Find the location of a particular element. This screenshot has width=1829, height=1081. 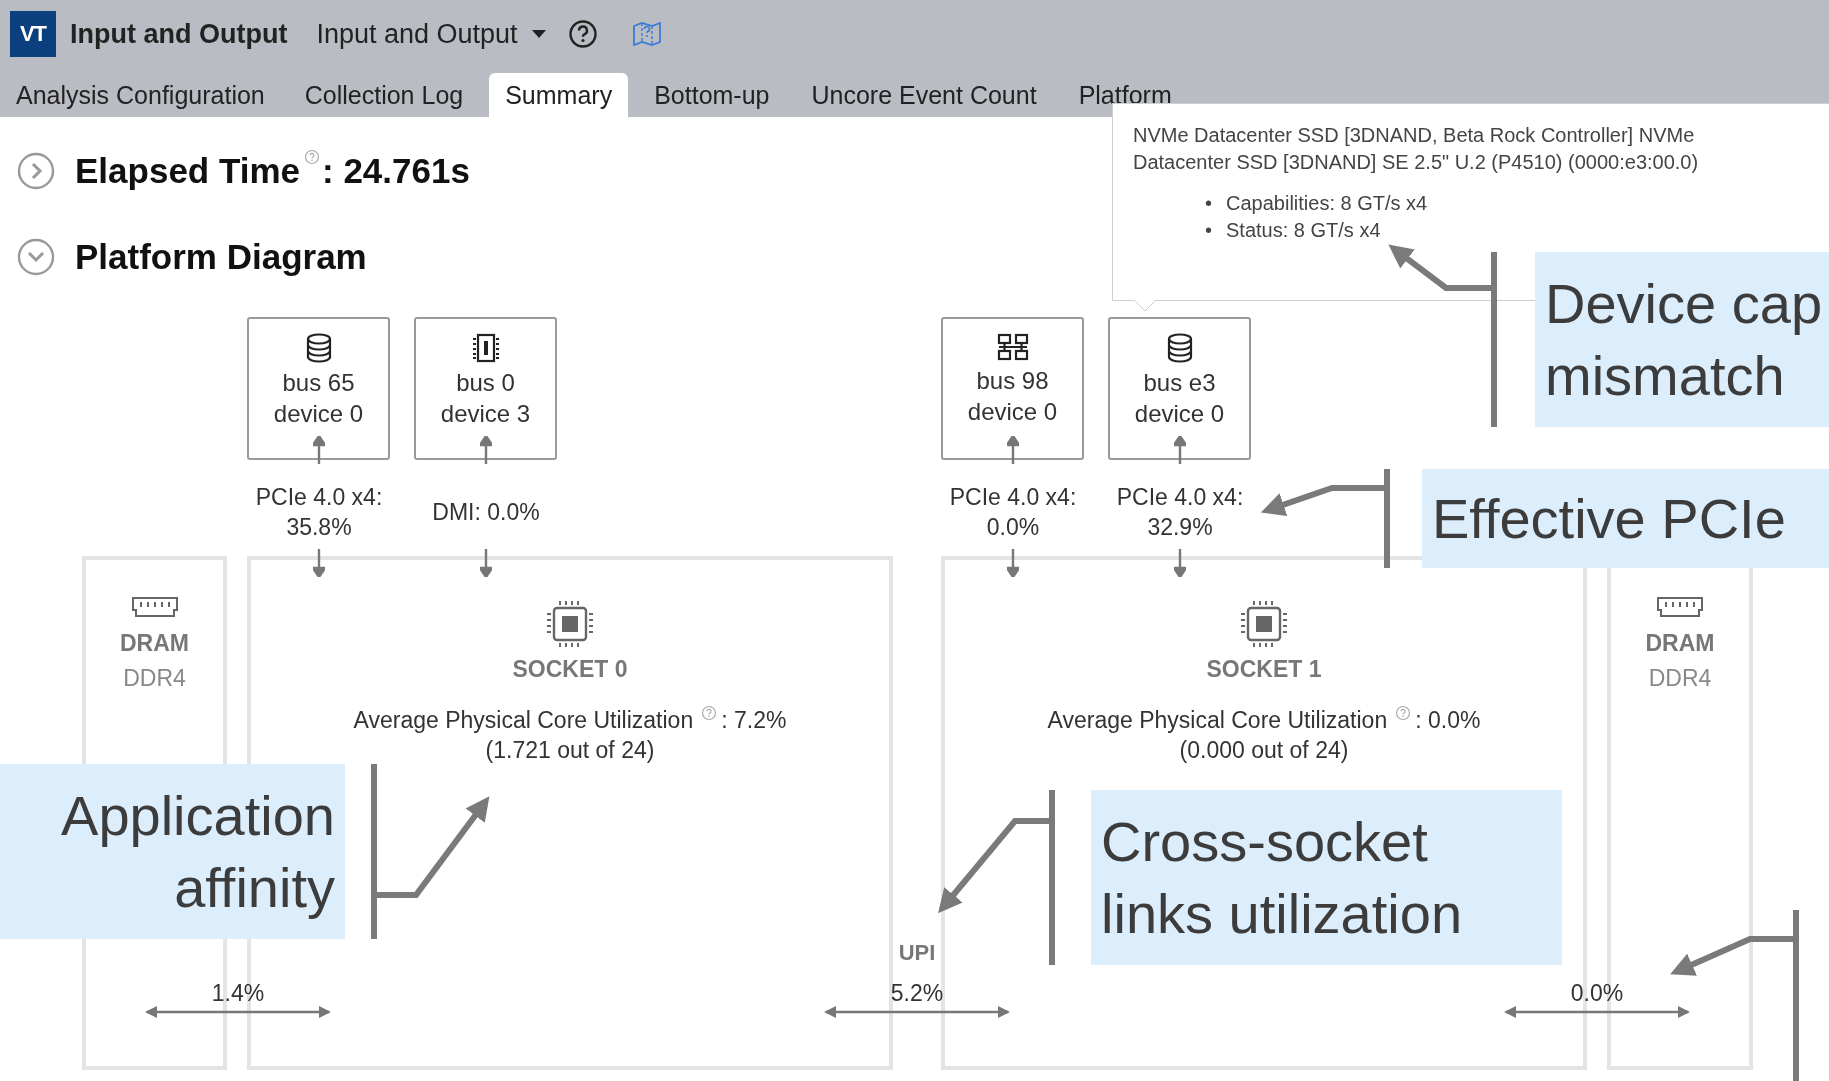

tab: Bottom-up is located at coordinates (712, 95).